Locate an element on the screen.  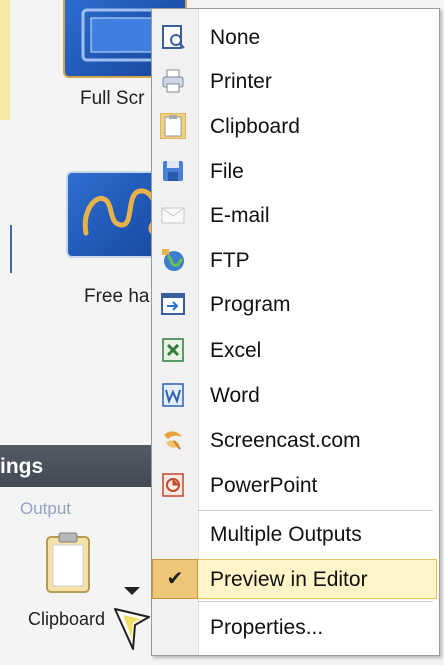
menu-item-label: E-mail is located at coordinates (240, 215).